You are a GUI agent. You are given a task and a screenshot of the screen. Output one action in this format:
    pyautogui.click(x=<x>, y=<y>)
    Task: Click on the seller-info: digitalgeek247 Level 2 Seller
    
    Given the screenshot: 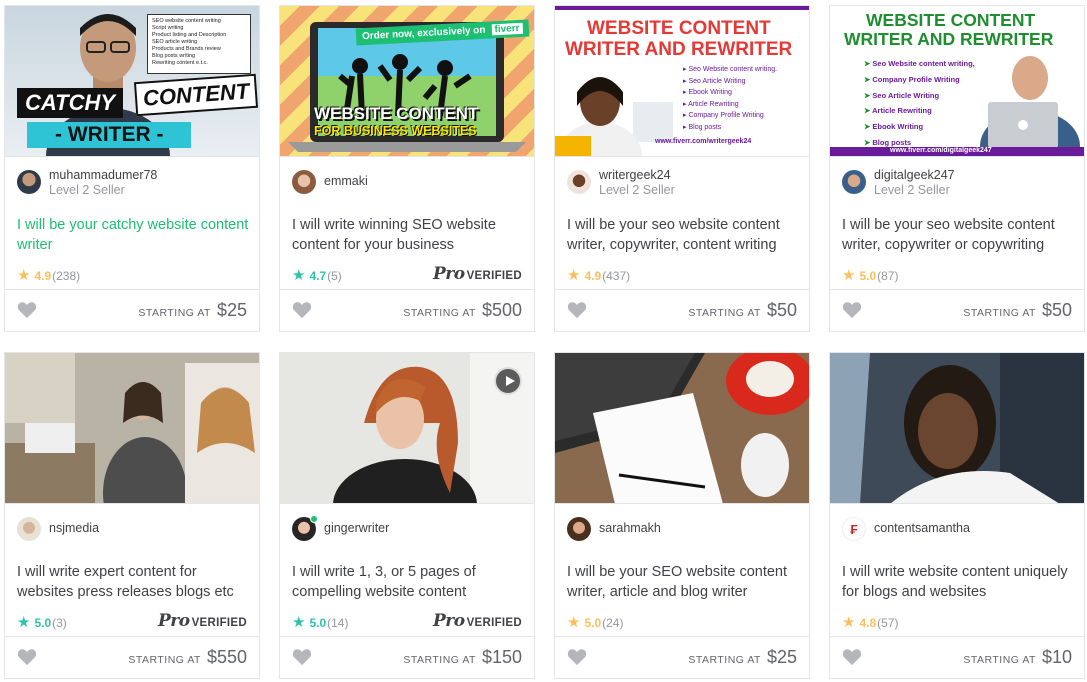 What is the action you would take?
    pyautogui.click(x=898, y=184)
    